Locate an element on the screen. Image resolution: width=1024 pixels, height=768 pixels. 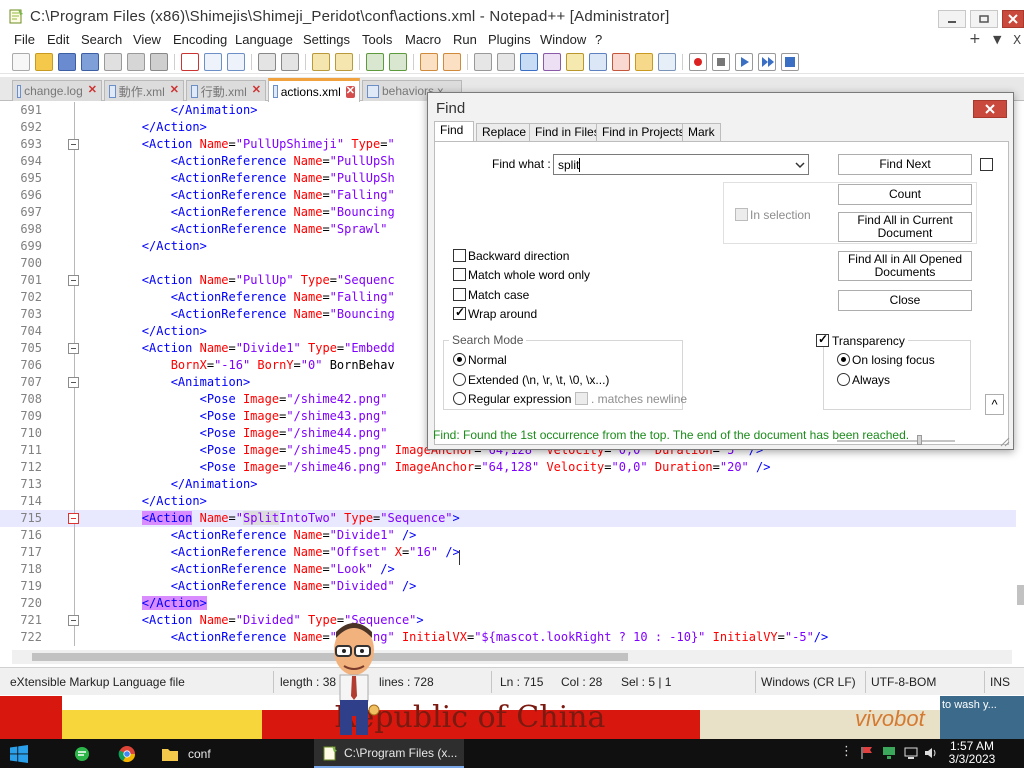
monitoring-icon is located at coordinates (667, 62).